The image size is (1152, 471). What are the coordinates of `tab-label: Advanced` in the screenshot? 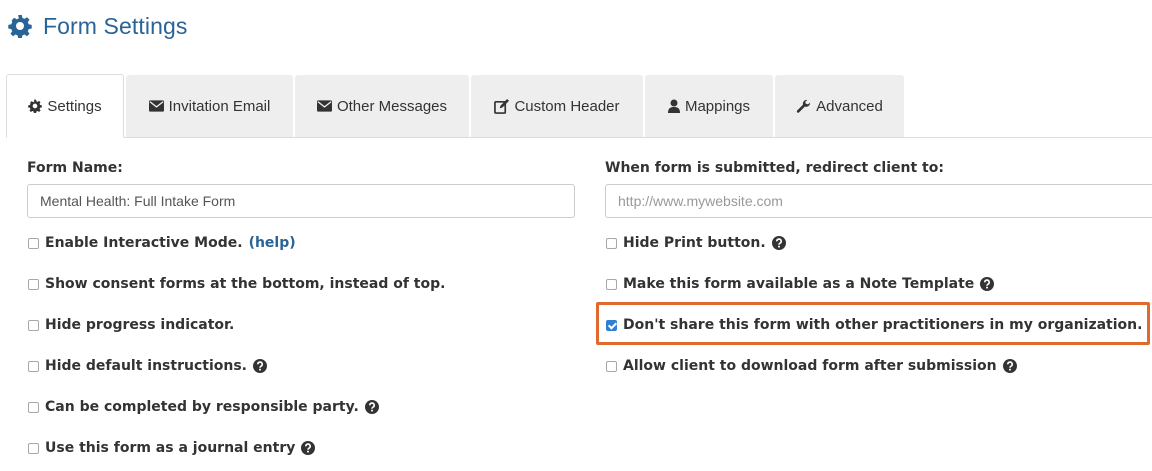 It's located at (849, 106).